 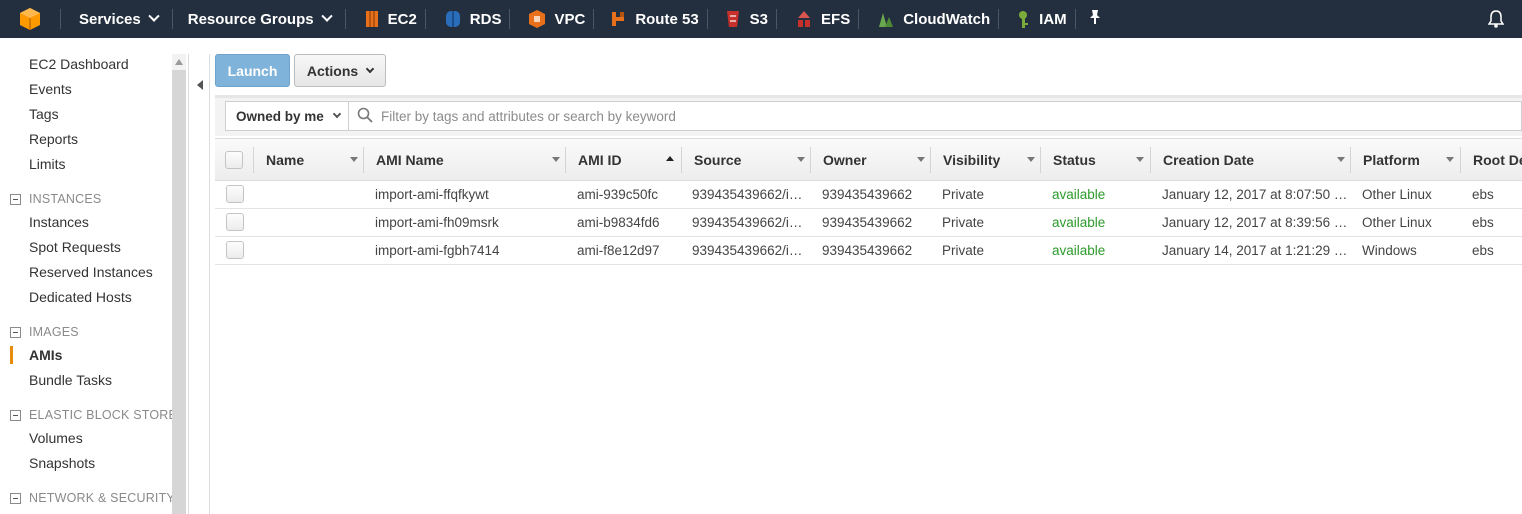 I want to click on sidebar-item-spot-requests: Spot Requests, so click(x=75, y=247).